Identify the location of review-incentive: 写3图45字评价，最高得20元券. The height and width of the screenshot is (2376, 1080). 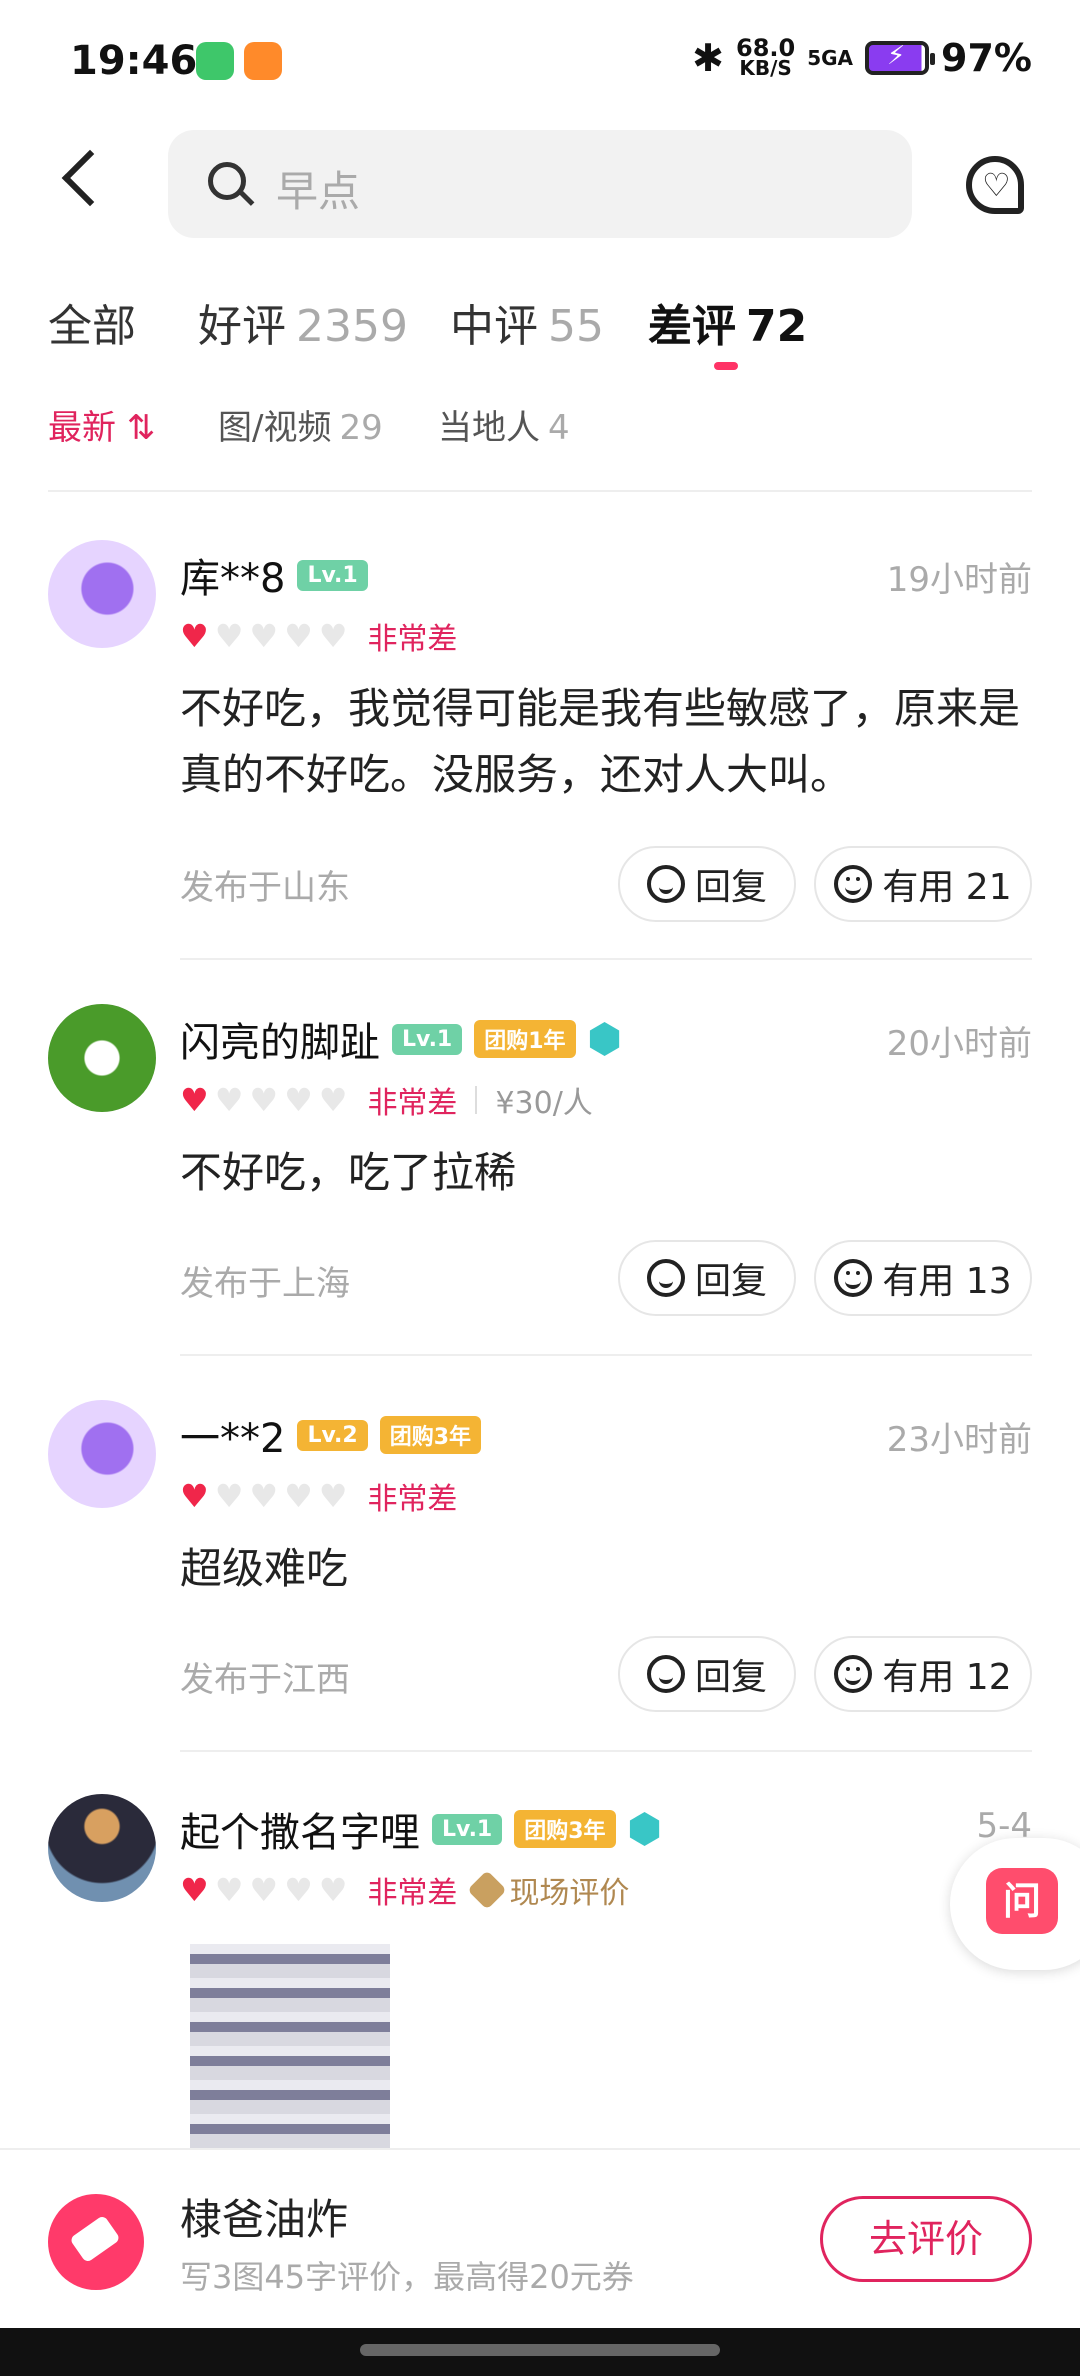
(407, 2277).